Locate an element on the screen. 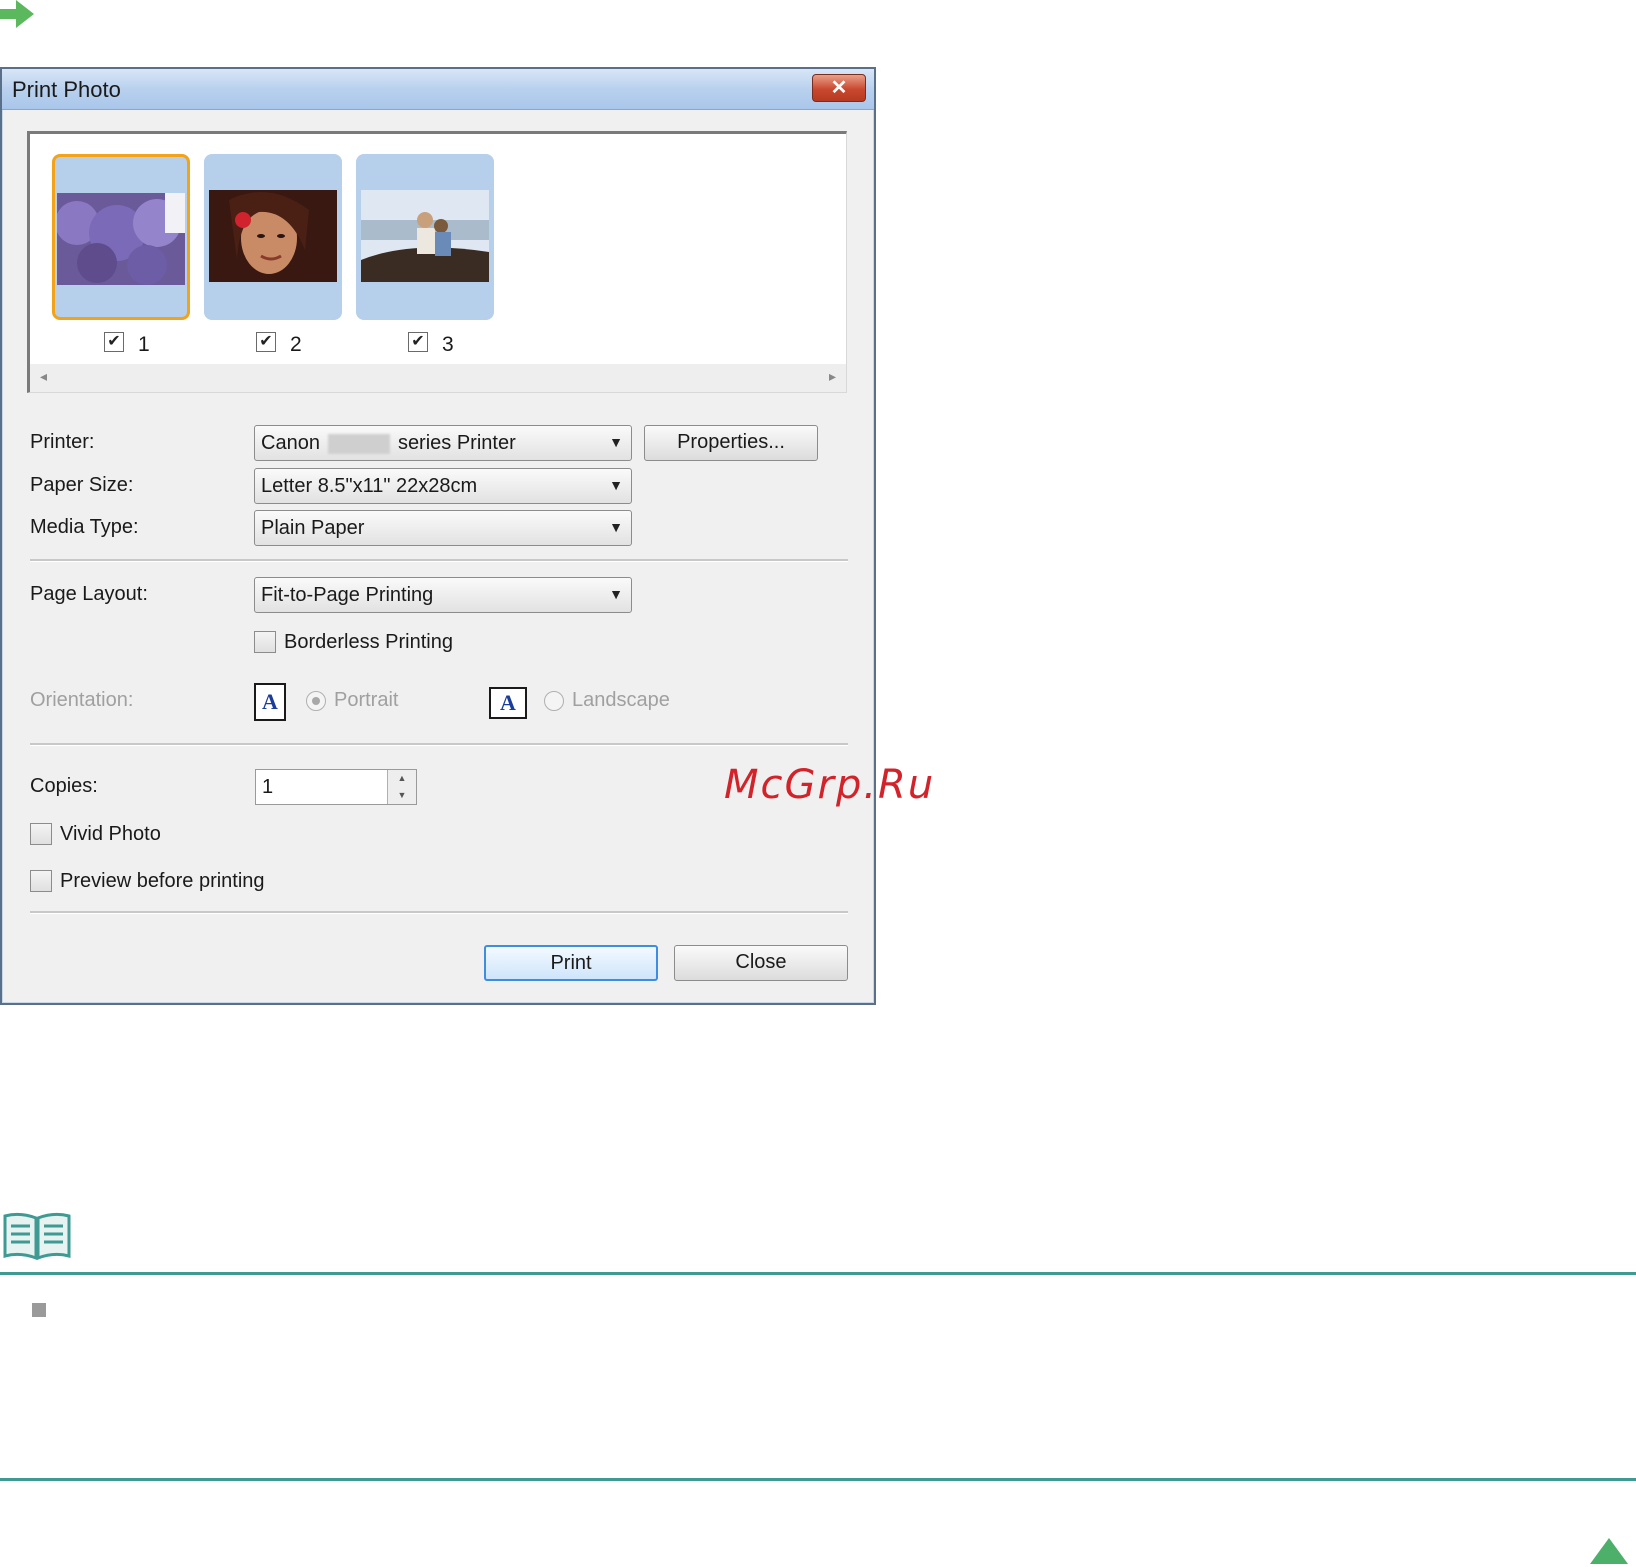 The height and width of the screenshot is (1567, 1636). page-layout-value: Fit-to-Page Printing is located at coordinates (347, 595).